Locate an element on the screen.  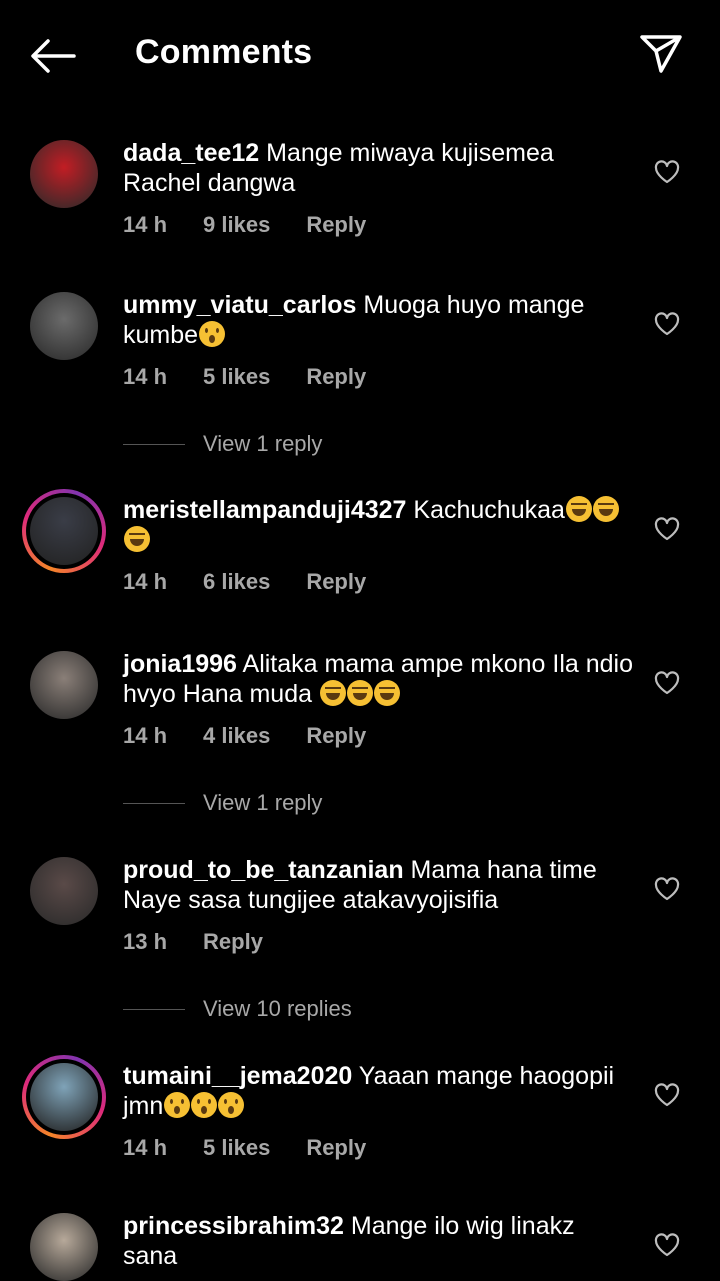
view-replies-button: View 10 replies is located at coordinates (237, 1009).